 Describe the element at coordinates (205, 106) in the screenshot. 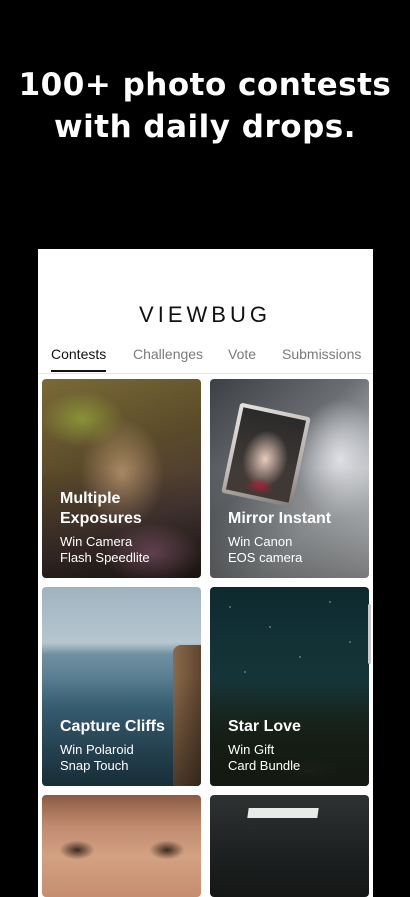

I see `promo-headline: 100+ photo contests with daily drops.` at that location.